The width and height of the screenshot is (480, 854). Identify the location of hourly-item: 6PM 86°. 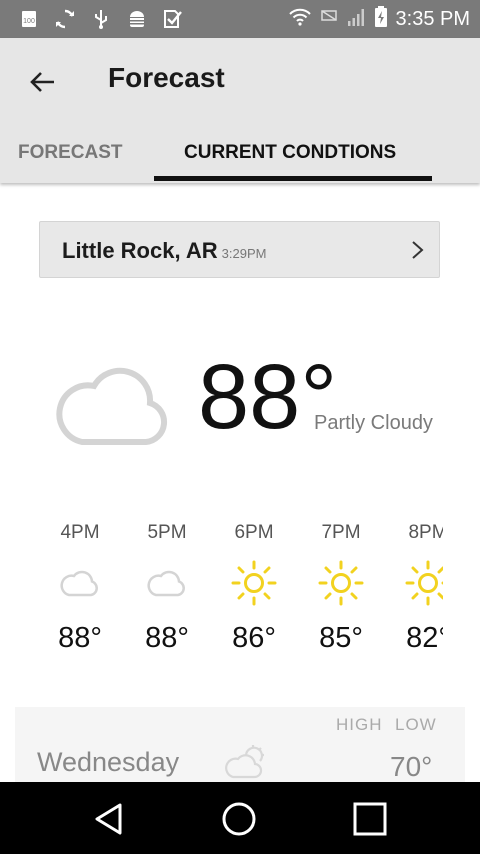
(254, 588).